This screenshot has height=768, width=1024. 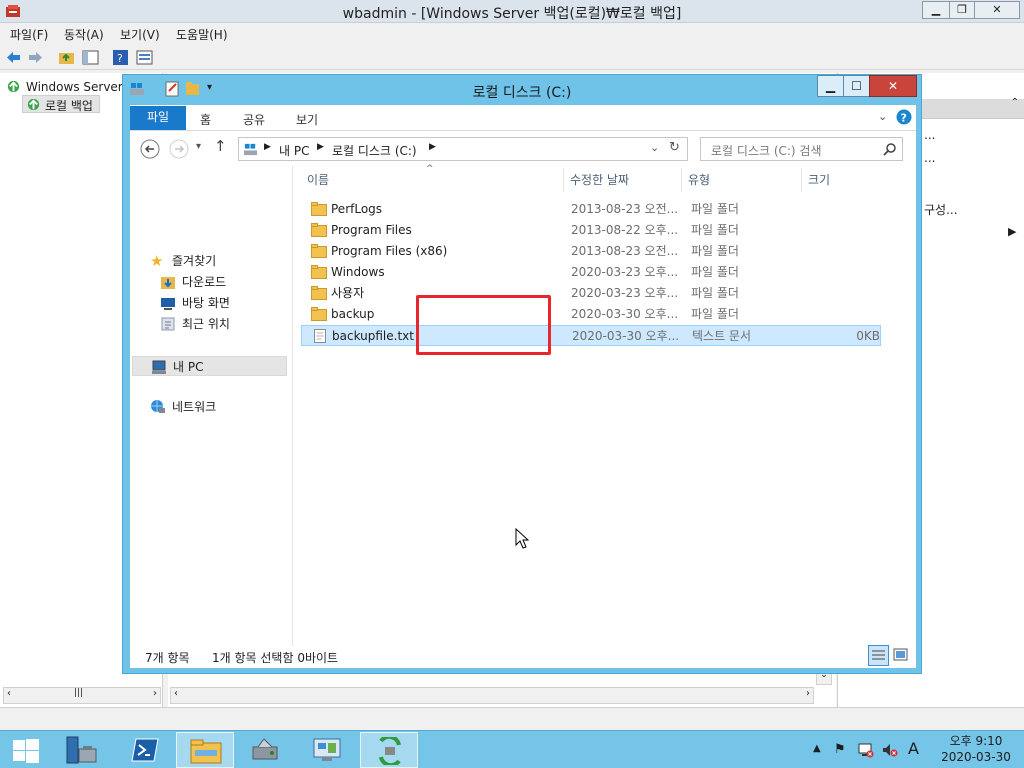 What do you see at coordinates (198, 146) in the screenshot?
I see `recent-locations-icon: ▾` at bounding box center [198, 146].